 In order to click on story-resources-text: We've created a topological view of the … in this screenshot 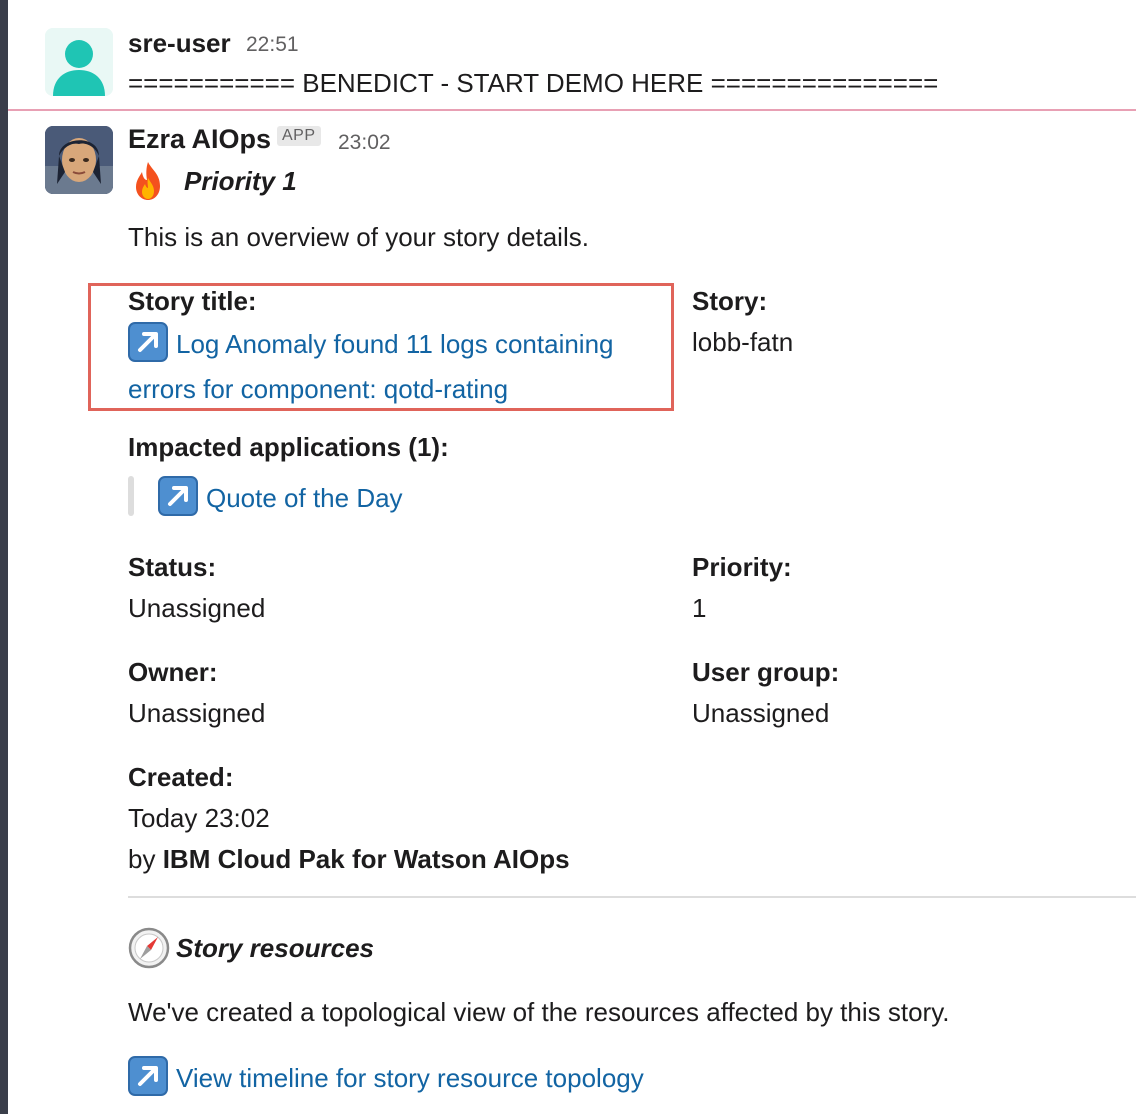, I will do `click(539, 1012)`.